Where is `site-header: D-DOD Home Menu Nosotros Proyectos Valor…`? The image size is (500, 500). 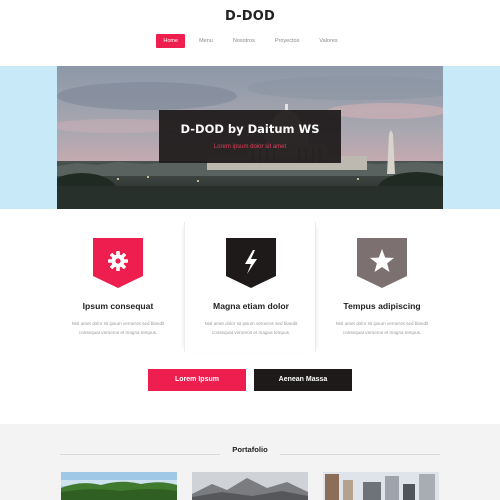
site-header: D-DOD Home Menu Nosotros Proyectos Valor… is located at coordinates (250, 33).